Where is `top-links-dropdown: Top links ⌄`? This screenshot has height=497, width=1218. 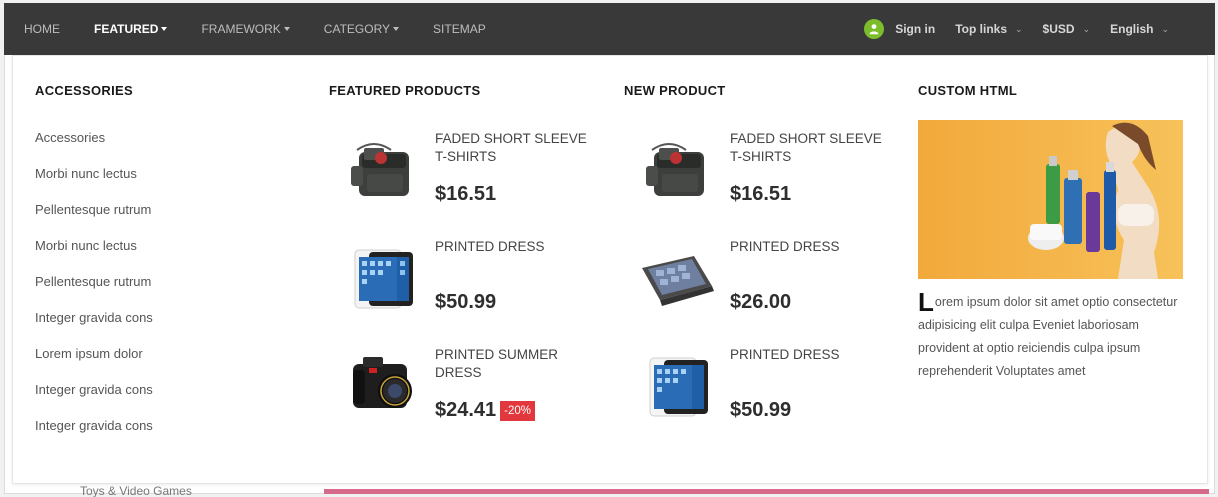
top-links-dropdown: Top links ⌄ is located at coordinates (988, 29).